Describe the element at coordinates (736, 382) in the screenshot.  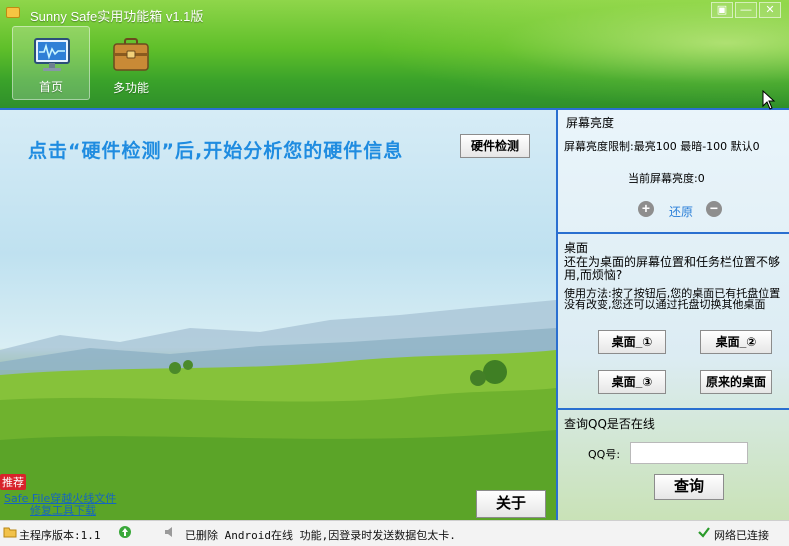
I see `original-desktop-button: 原来的桌面` at that location.